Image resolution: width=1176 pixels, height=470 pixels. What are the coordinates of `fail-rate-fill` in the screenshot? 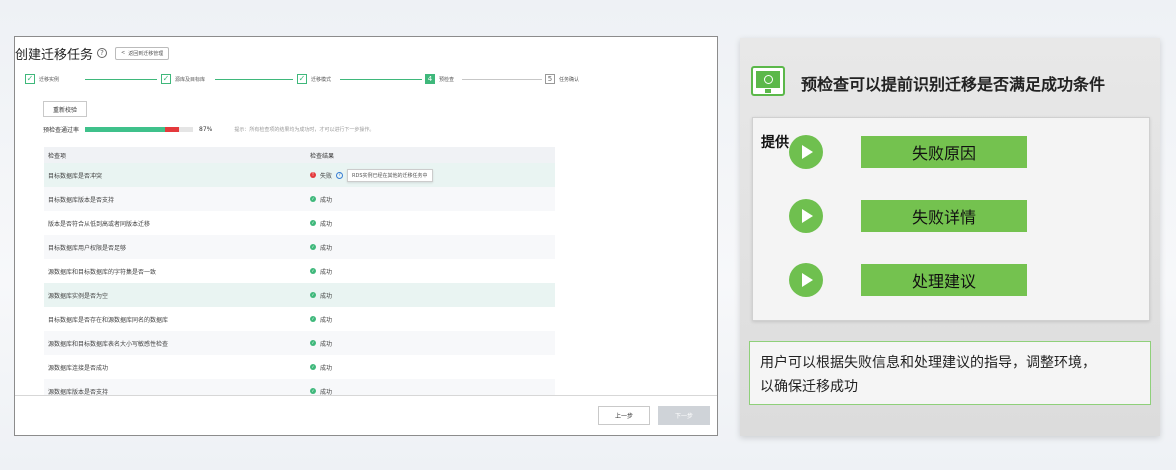 It's located at (171, 129).